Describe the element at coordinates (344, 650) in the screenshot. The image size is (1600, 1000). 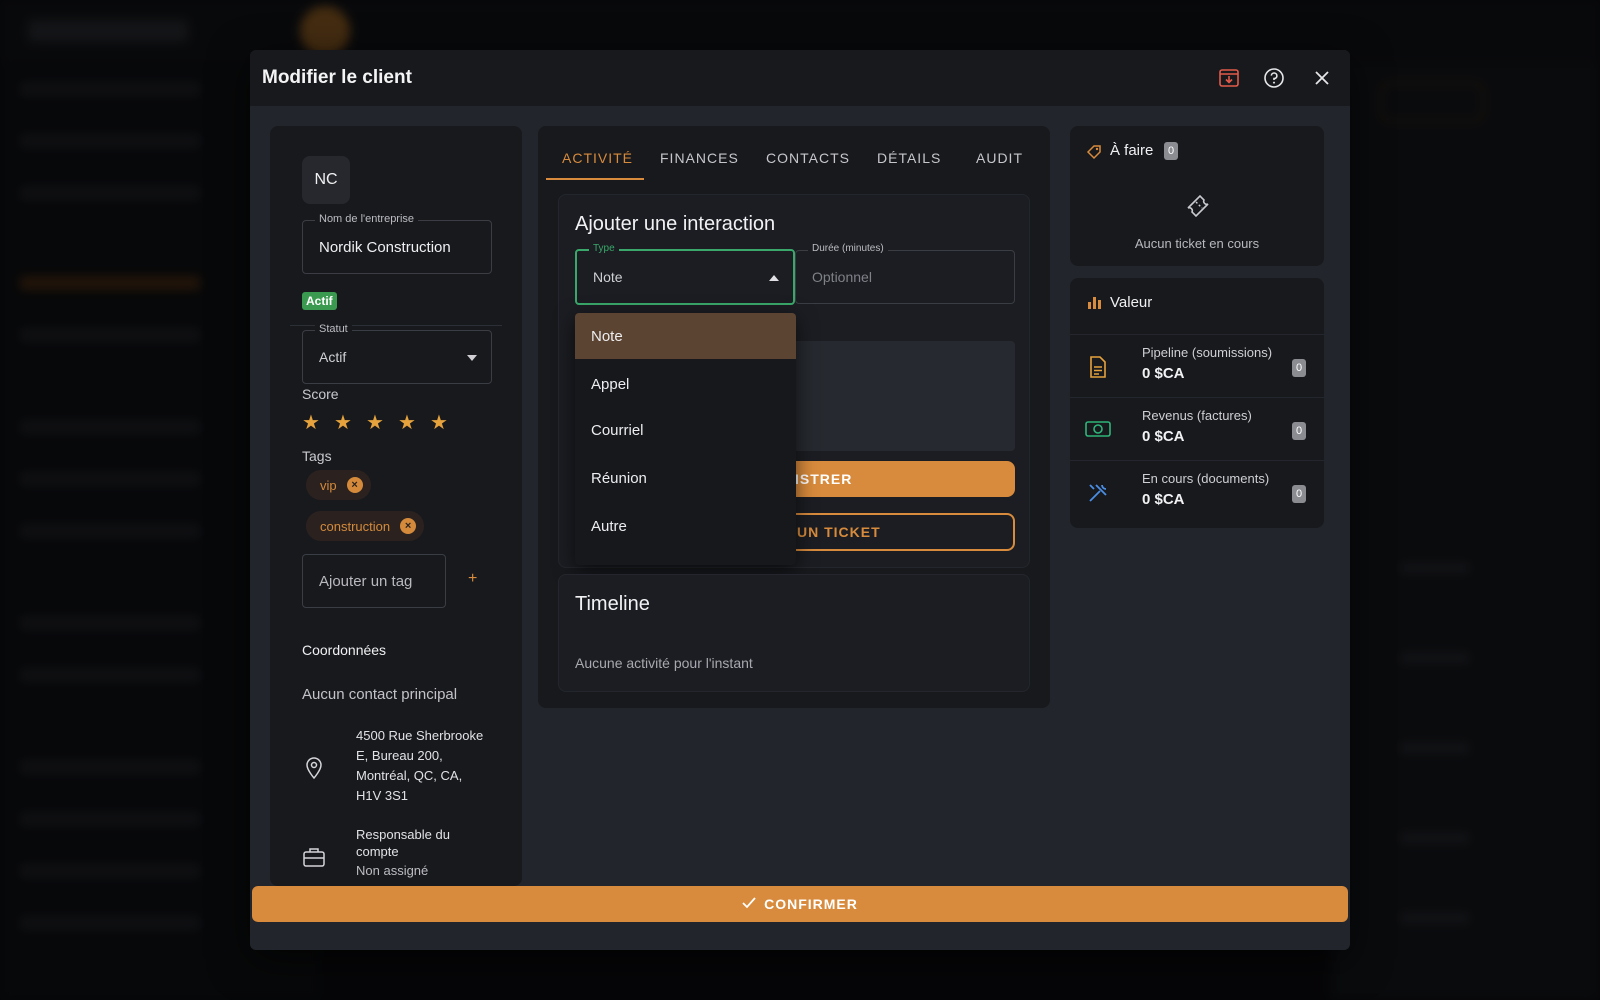
I see `coordinates-heading: Coordonnées` at that location.